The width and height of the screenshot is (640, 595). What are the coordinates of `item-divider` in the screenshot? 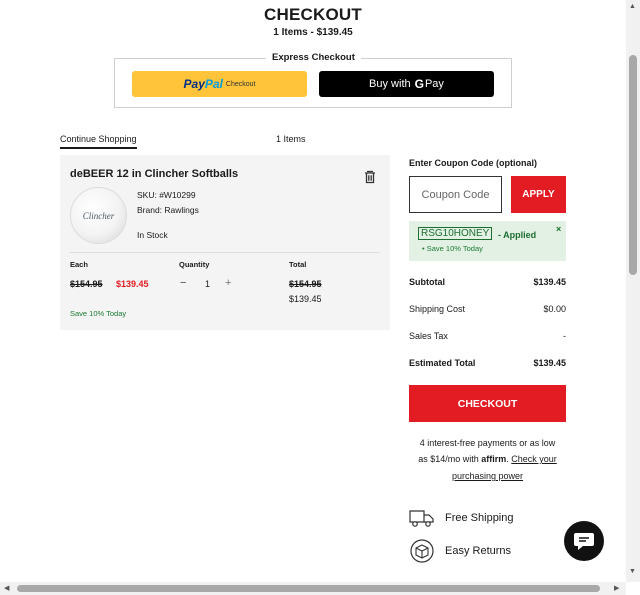 It's located at (225, 252).